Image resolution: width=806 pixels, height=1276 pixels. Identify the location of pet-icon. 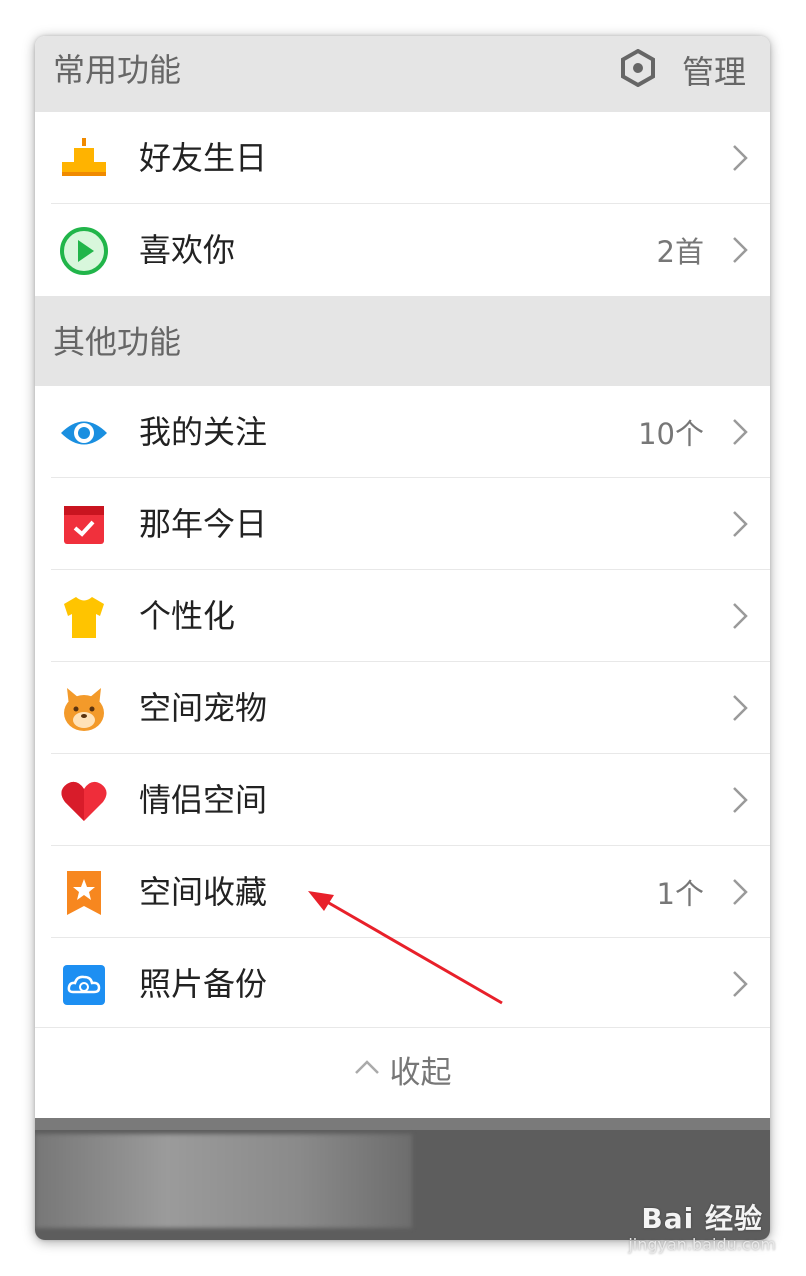
(84, 709).